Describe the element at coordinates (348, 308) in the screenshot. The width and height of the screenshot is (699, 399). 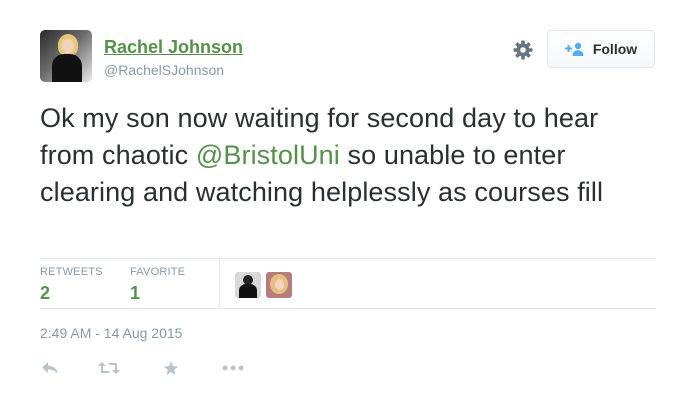
I see `stats-bottom-divider` at that location.